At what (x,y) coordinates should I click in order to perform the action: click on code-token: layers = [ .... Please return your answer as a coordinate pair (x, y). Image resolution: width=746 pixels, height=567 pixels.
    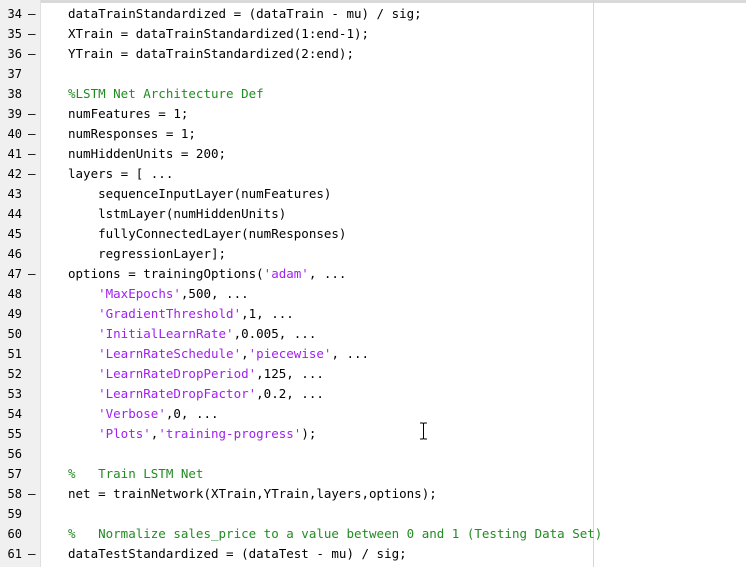
    Looking at the image, I should click on (121, 173).